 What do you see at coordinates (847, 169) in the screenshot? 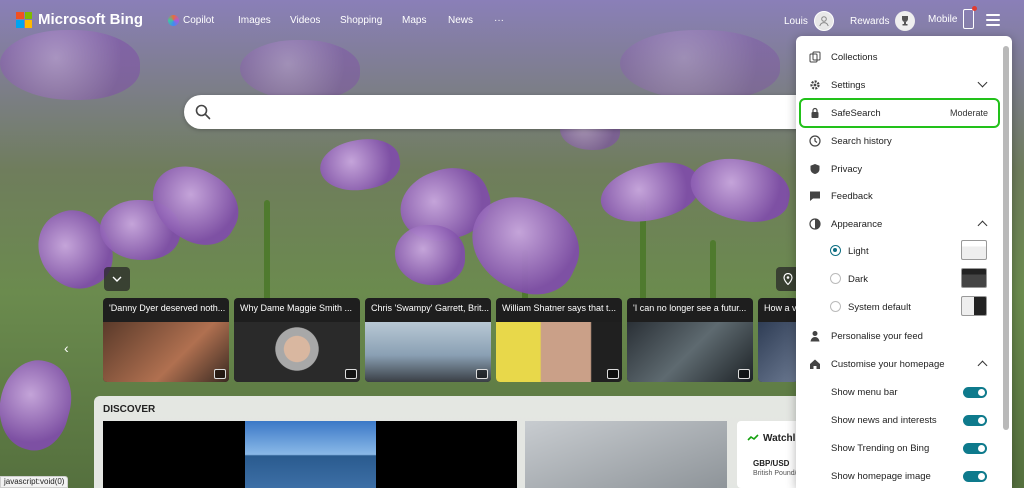
I see `menu-item-label: Privacy` at bounding box center [847, 169].